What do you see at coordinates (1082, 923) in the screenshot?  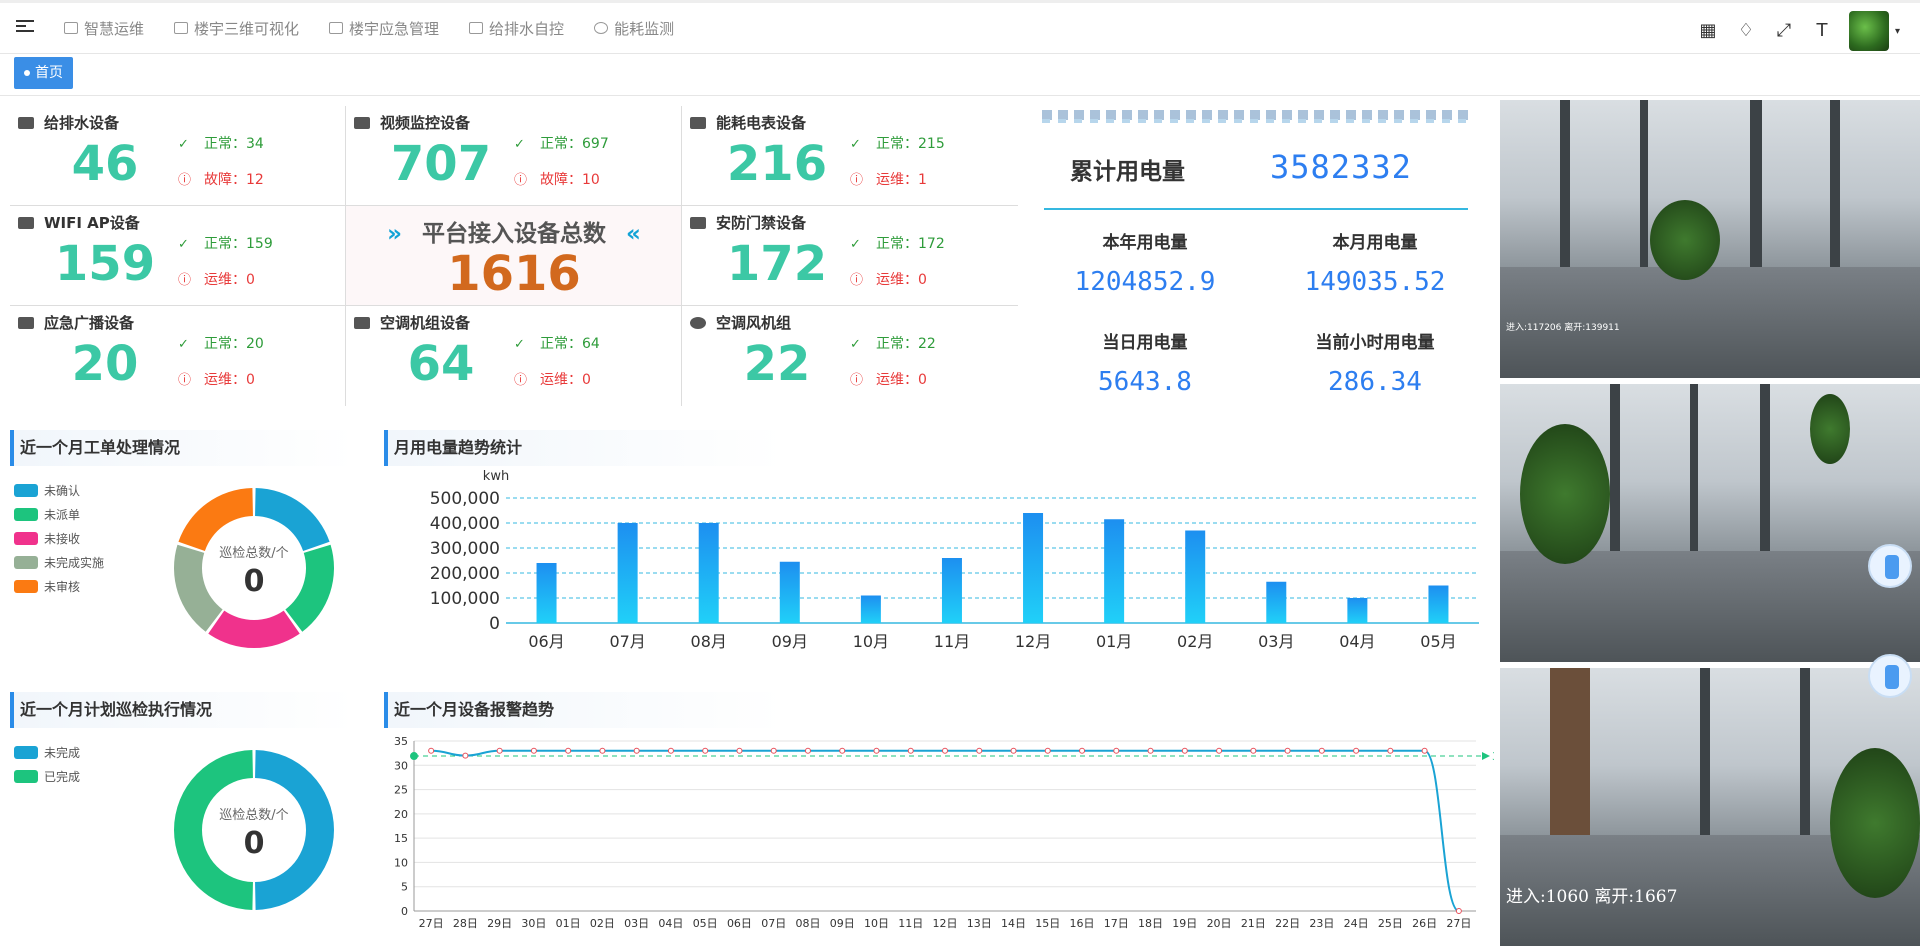 I see `x-tick-label: 16日` at bounding box center [1082, 923].